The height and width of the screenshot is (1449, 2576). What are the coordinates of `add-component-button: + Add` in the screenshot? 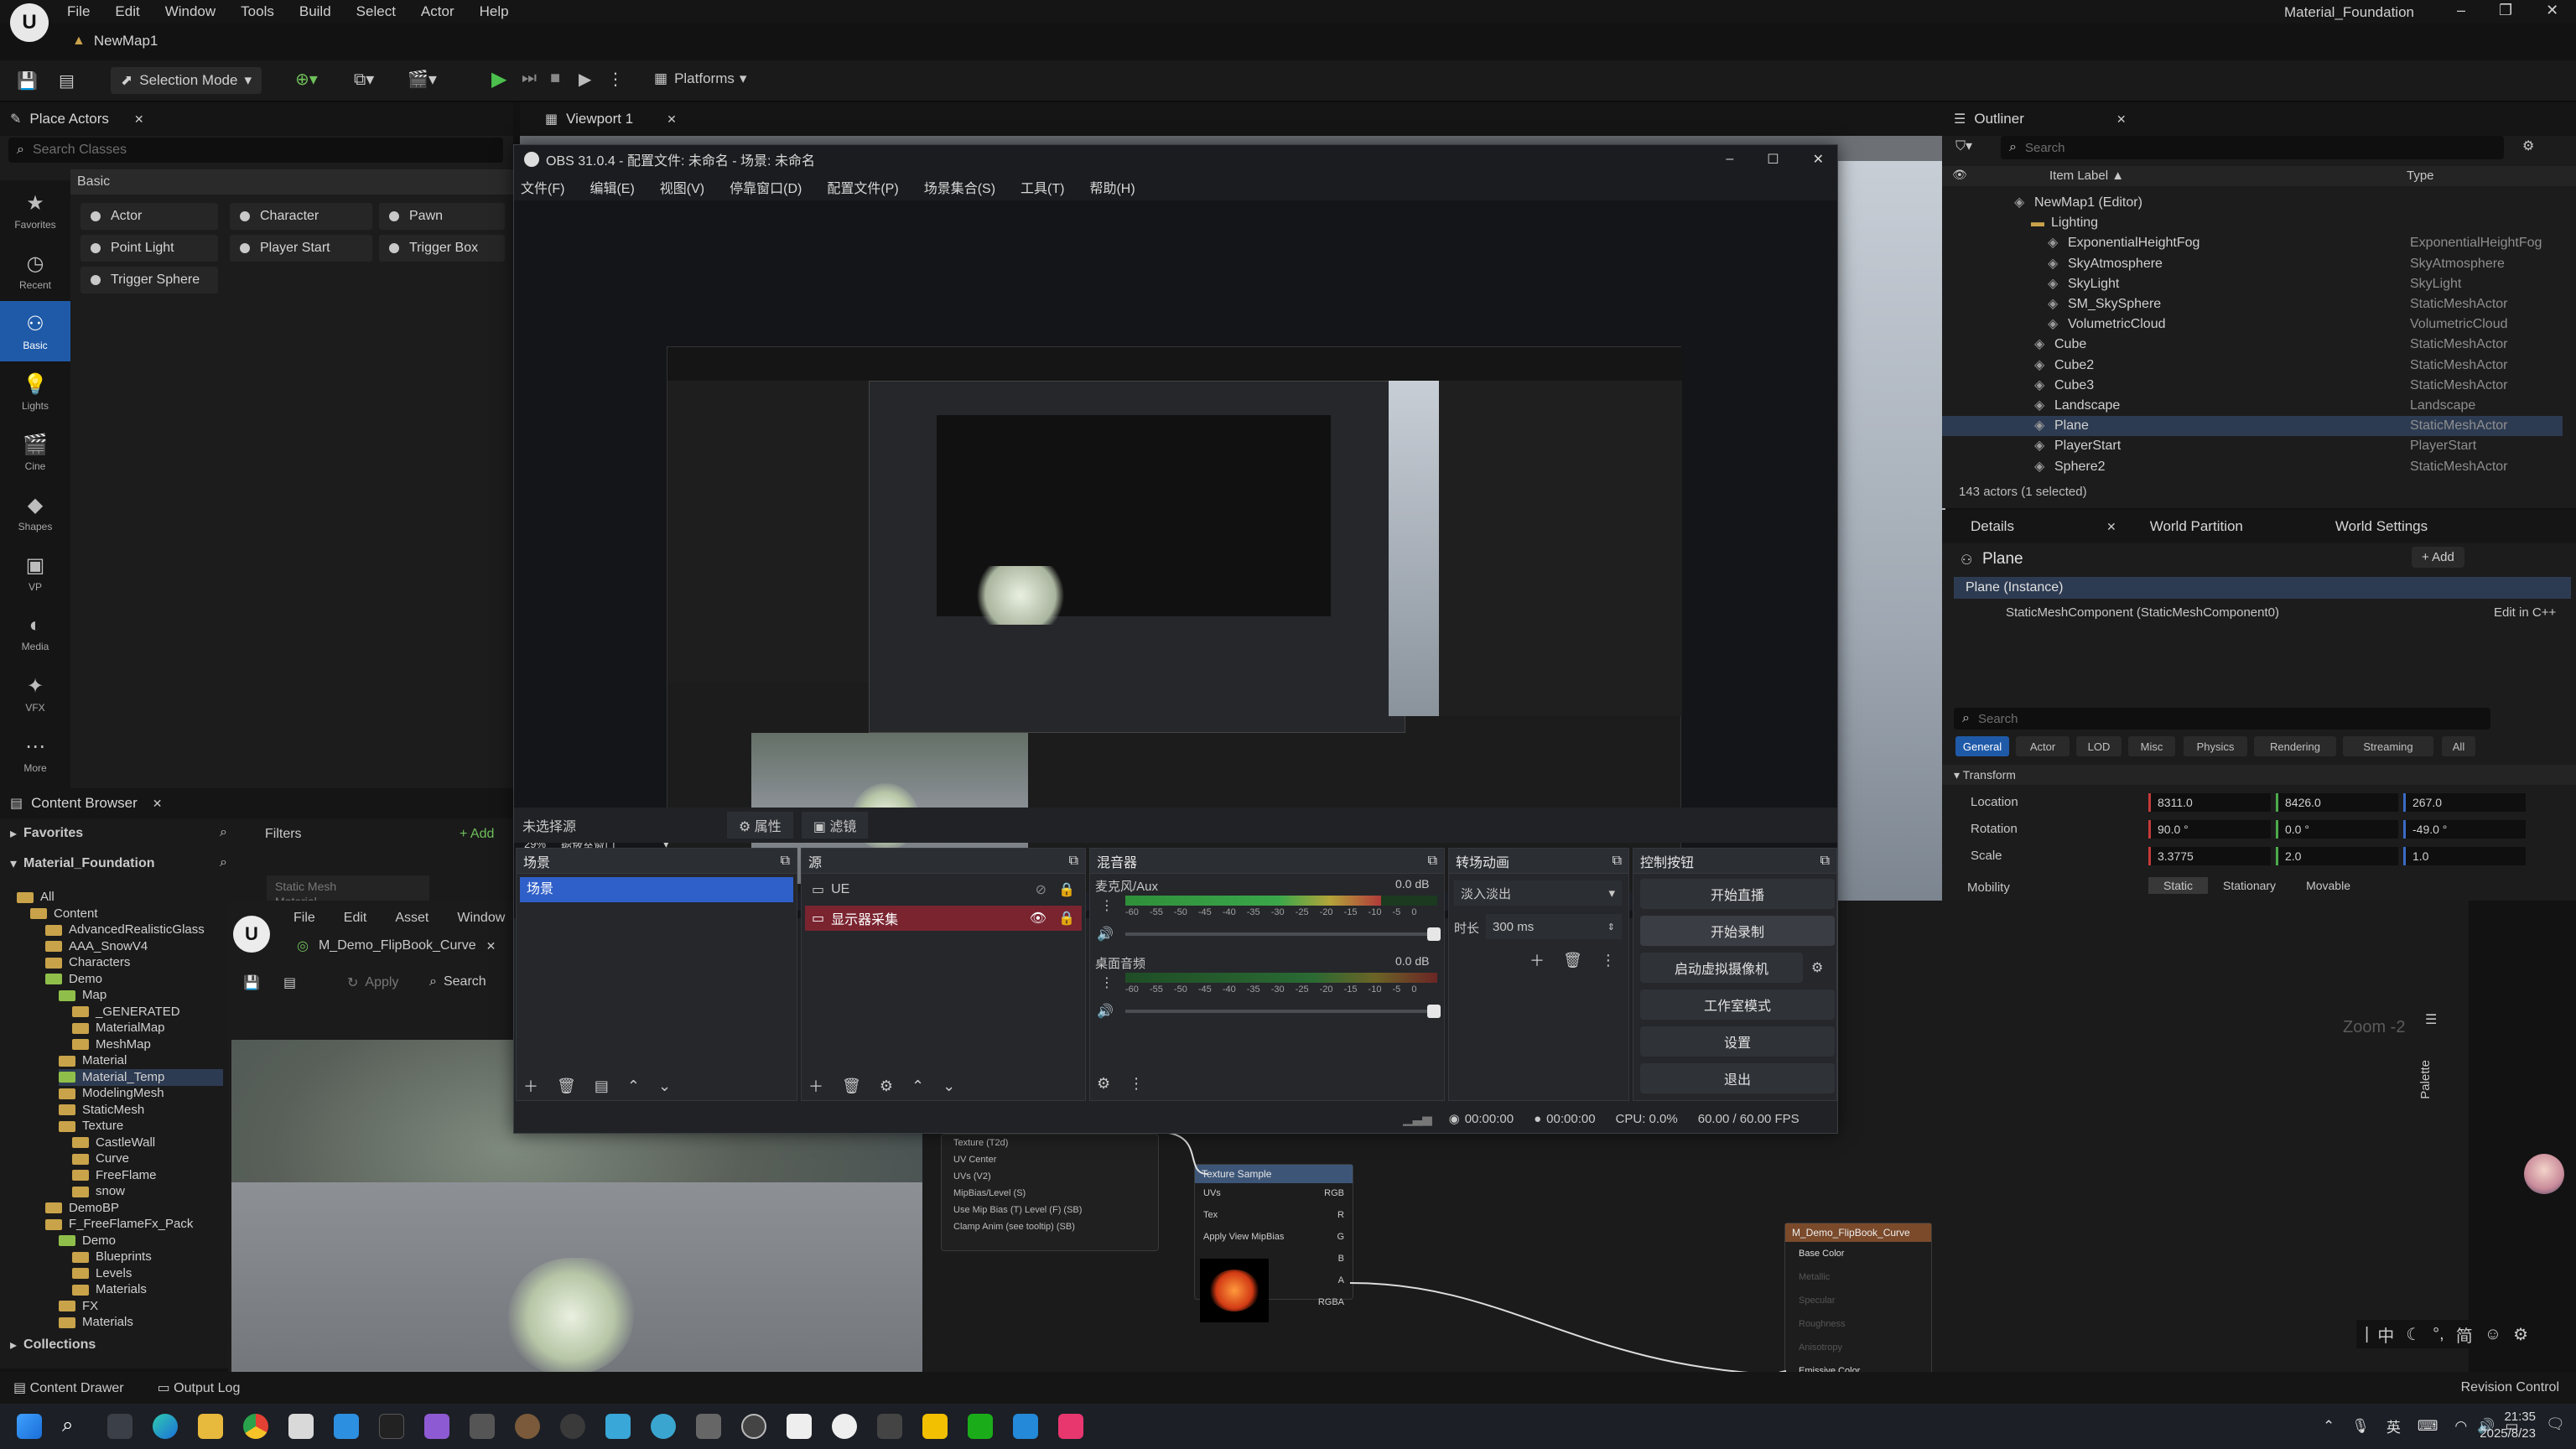 It's located at (2438, 557).